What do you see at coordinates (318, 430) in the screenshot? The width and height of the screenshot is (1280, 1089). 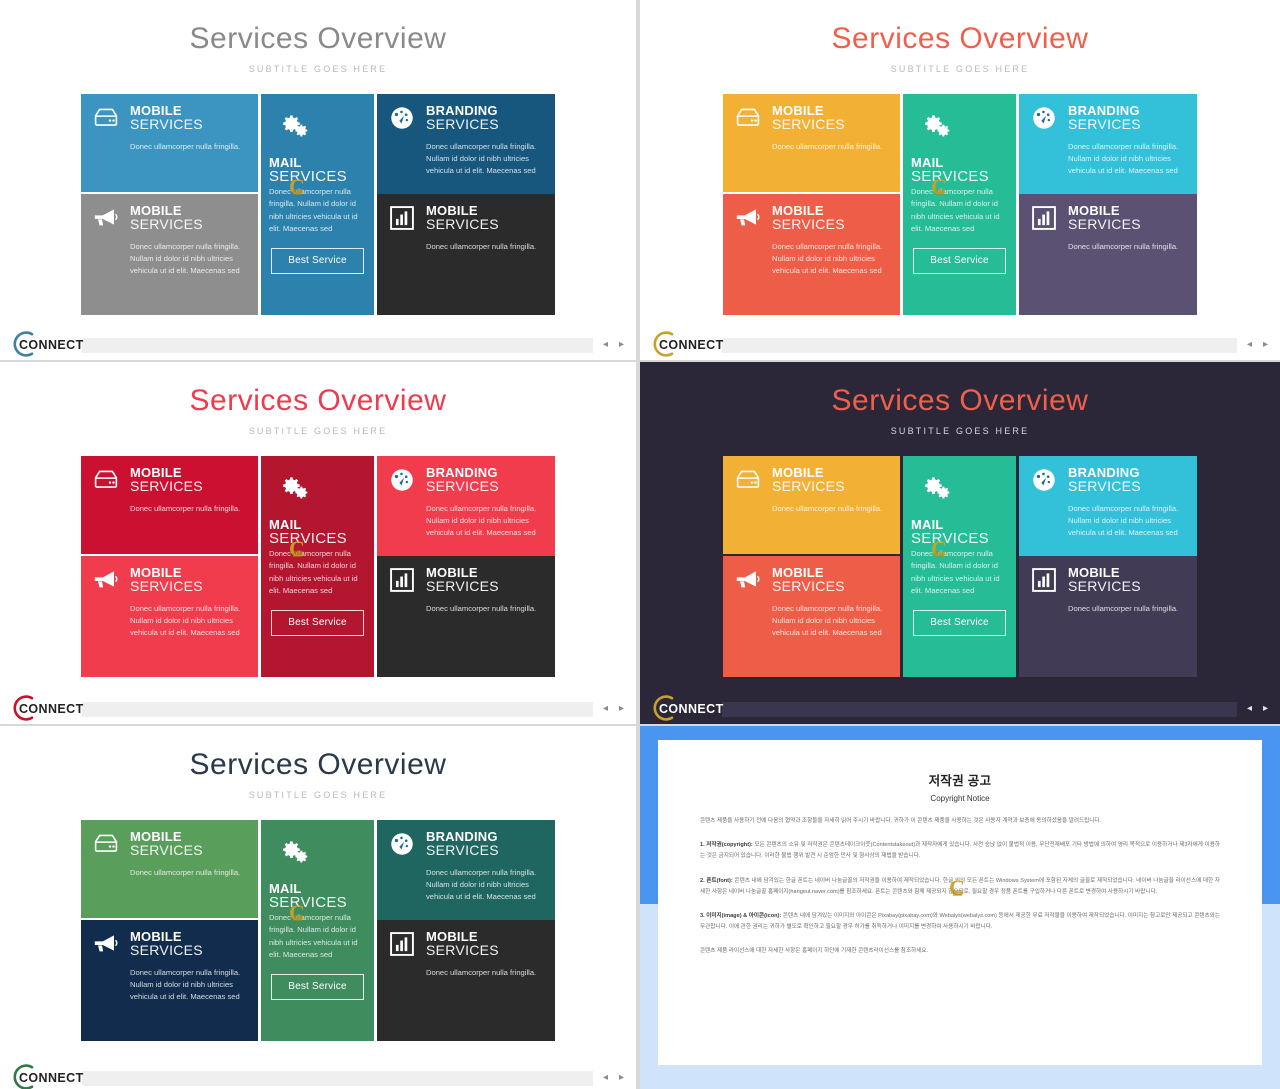 I see `page-subtitle: SUBTITLE GOES HERE` at bounding box center [318, 430].